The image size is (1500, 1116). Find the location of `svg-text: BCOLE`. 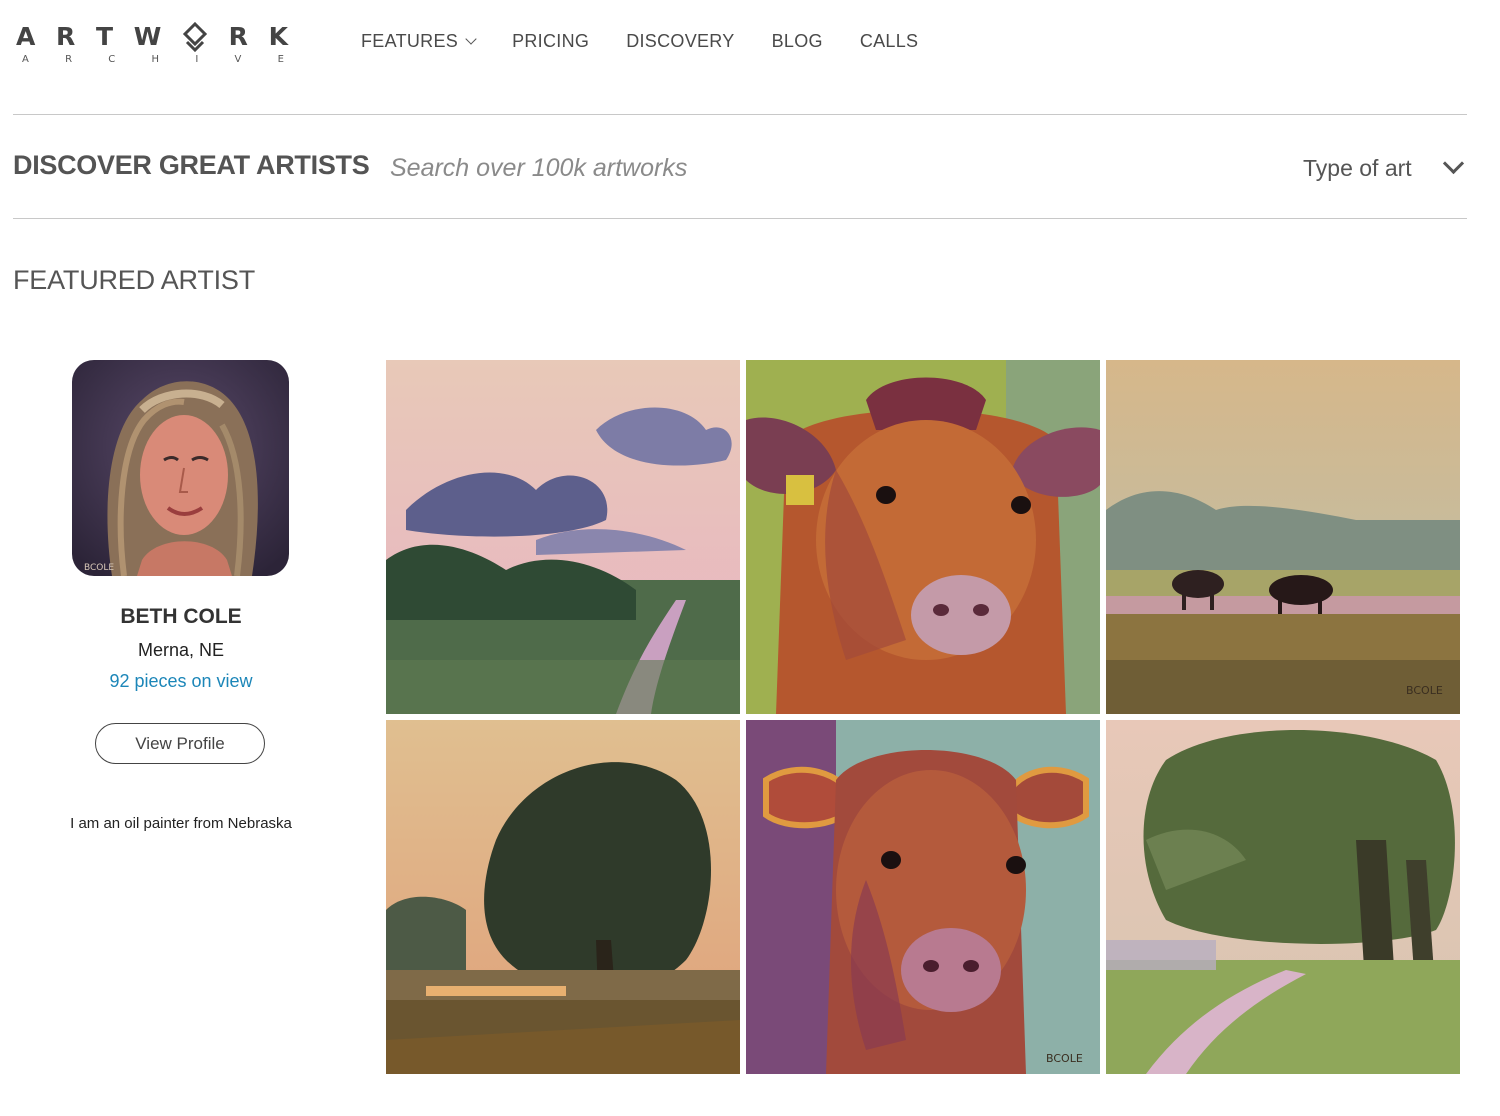

svg-text: BCOLE is located at coordinates (99, 568).